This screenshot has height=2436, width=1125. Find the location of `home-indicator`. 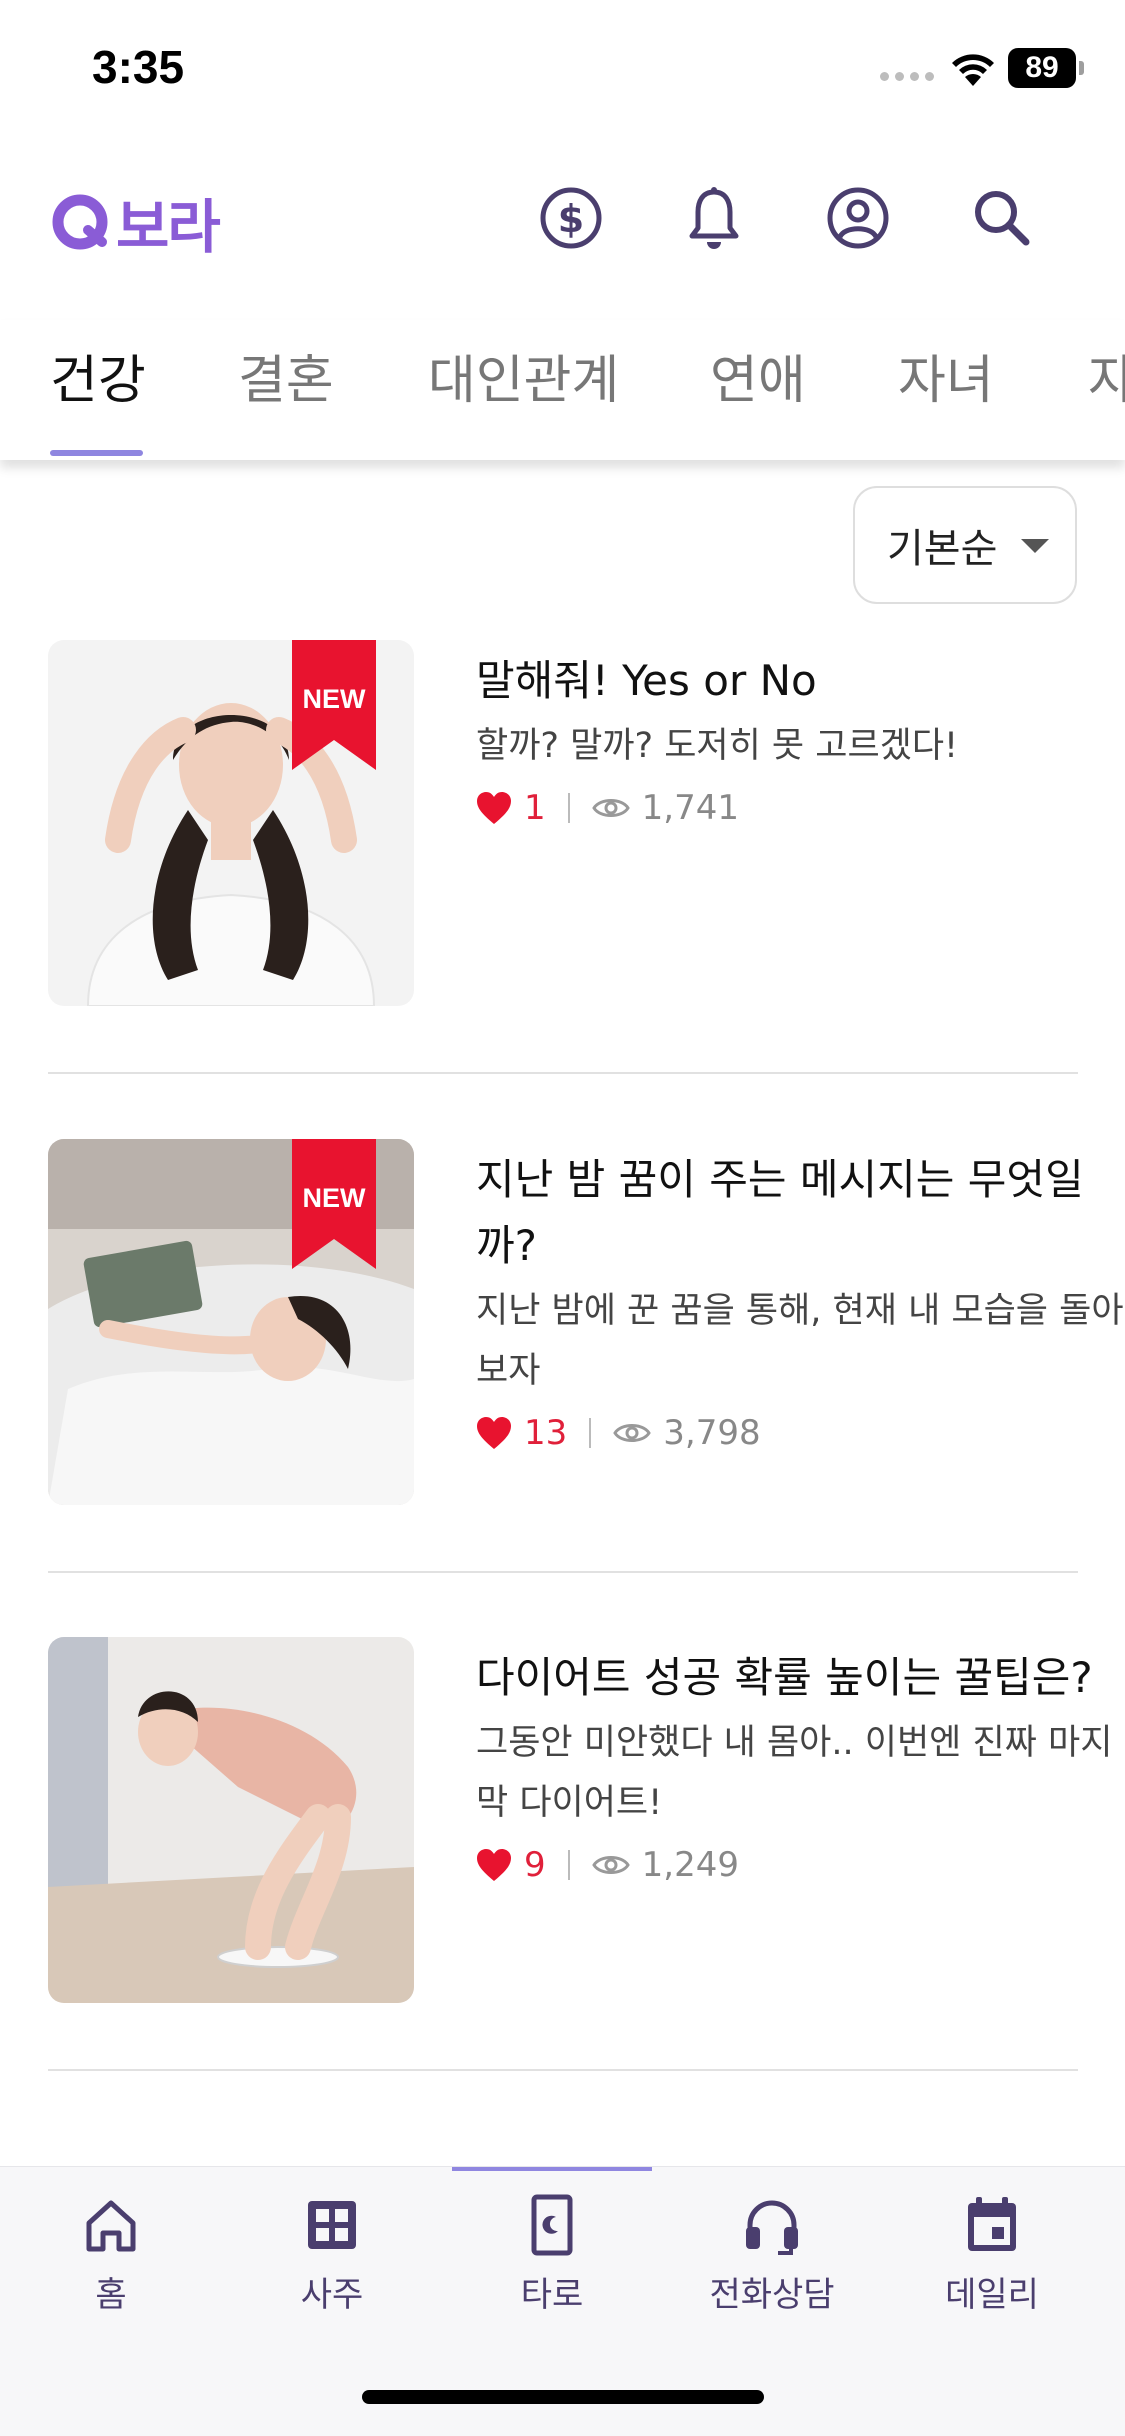

home-indicator is located at coordinates (563, 2397).